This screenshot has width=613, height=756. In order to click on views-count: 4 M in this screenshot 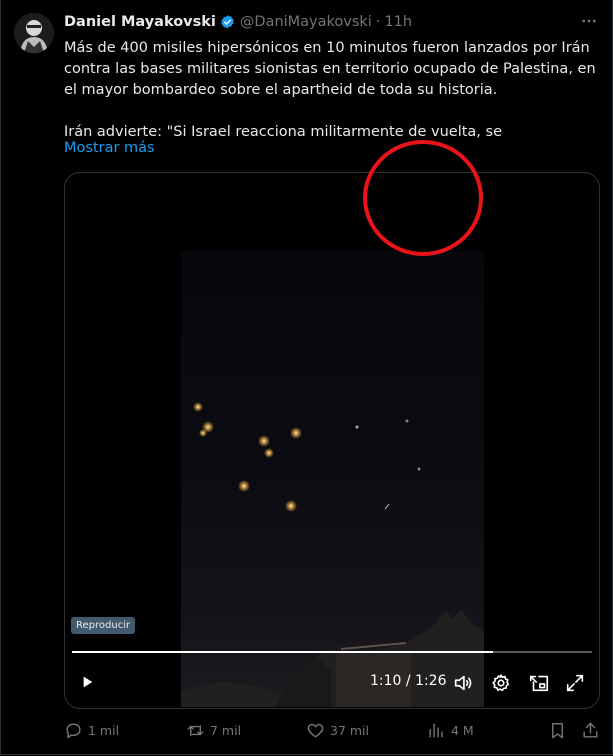, I will do `click(462, 730)`.